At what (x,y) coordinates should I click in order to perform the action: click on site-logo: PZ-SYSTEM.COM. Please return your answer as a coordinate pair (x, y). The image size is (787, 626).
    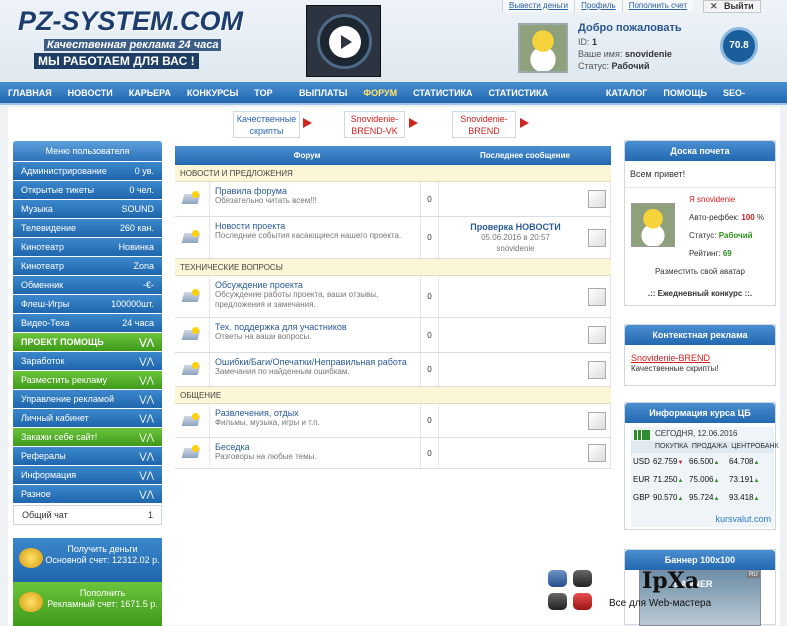
    Looking at the image, I should click on (130, 21).